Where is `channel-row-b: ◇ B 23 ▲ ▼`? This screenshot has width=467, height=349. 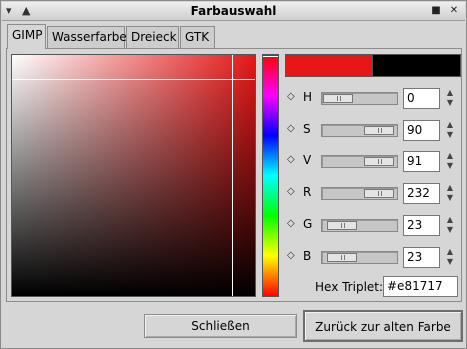 channel-row-b: ◇ B 23 ▲ ▼ is located at coordinates (373, 257).